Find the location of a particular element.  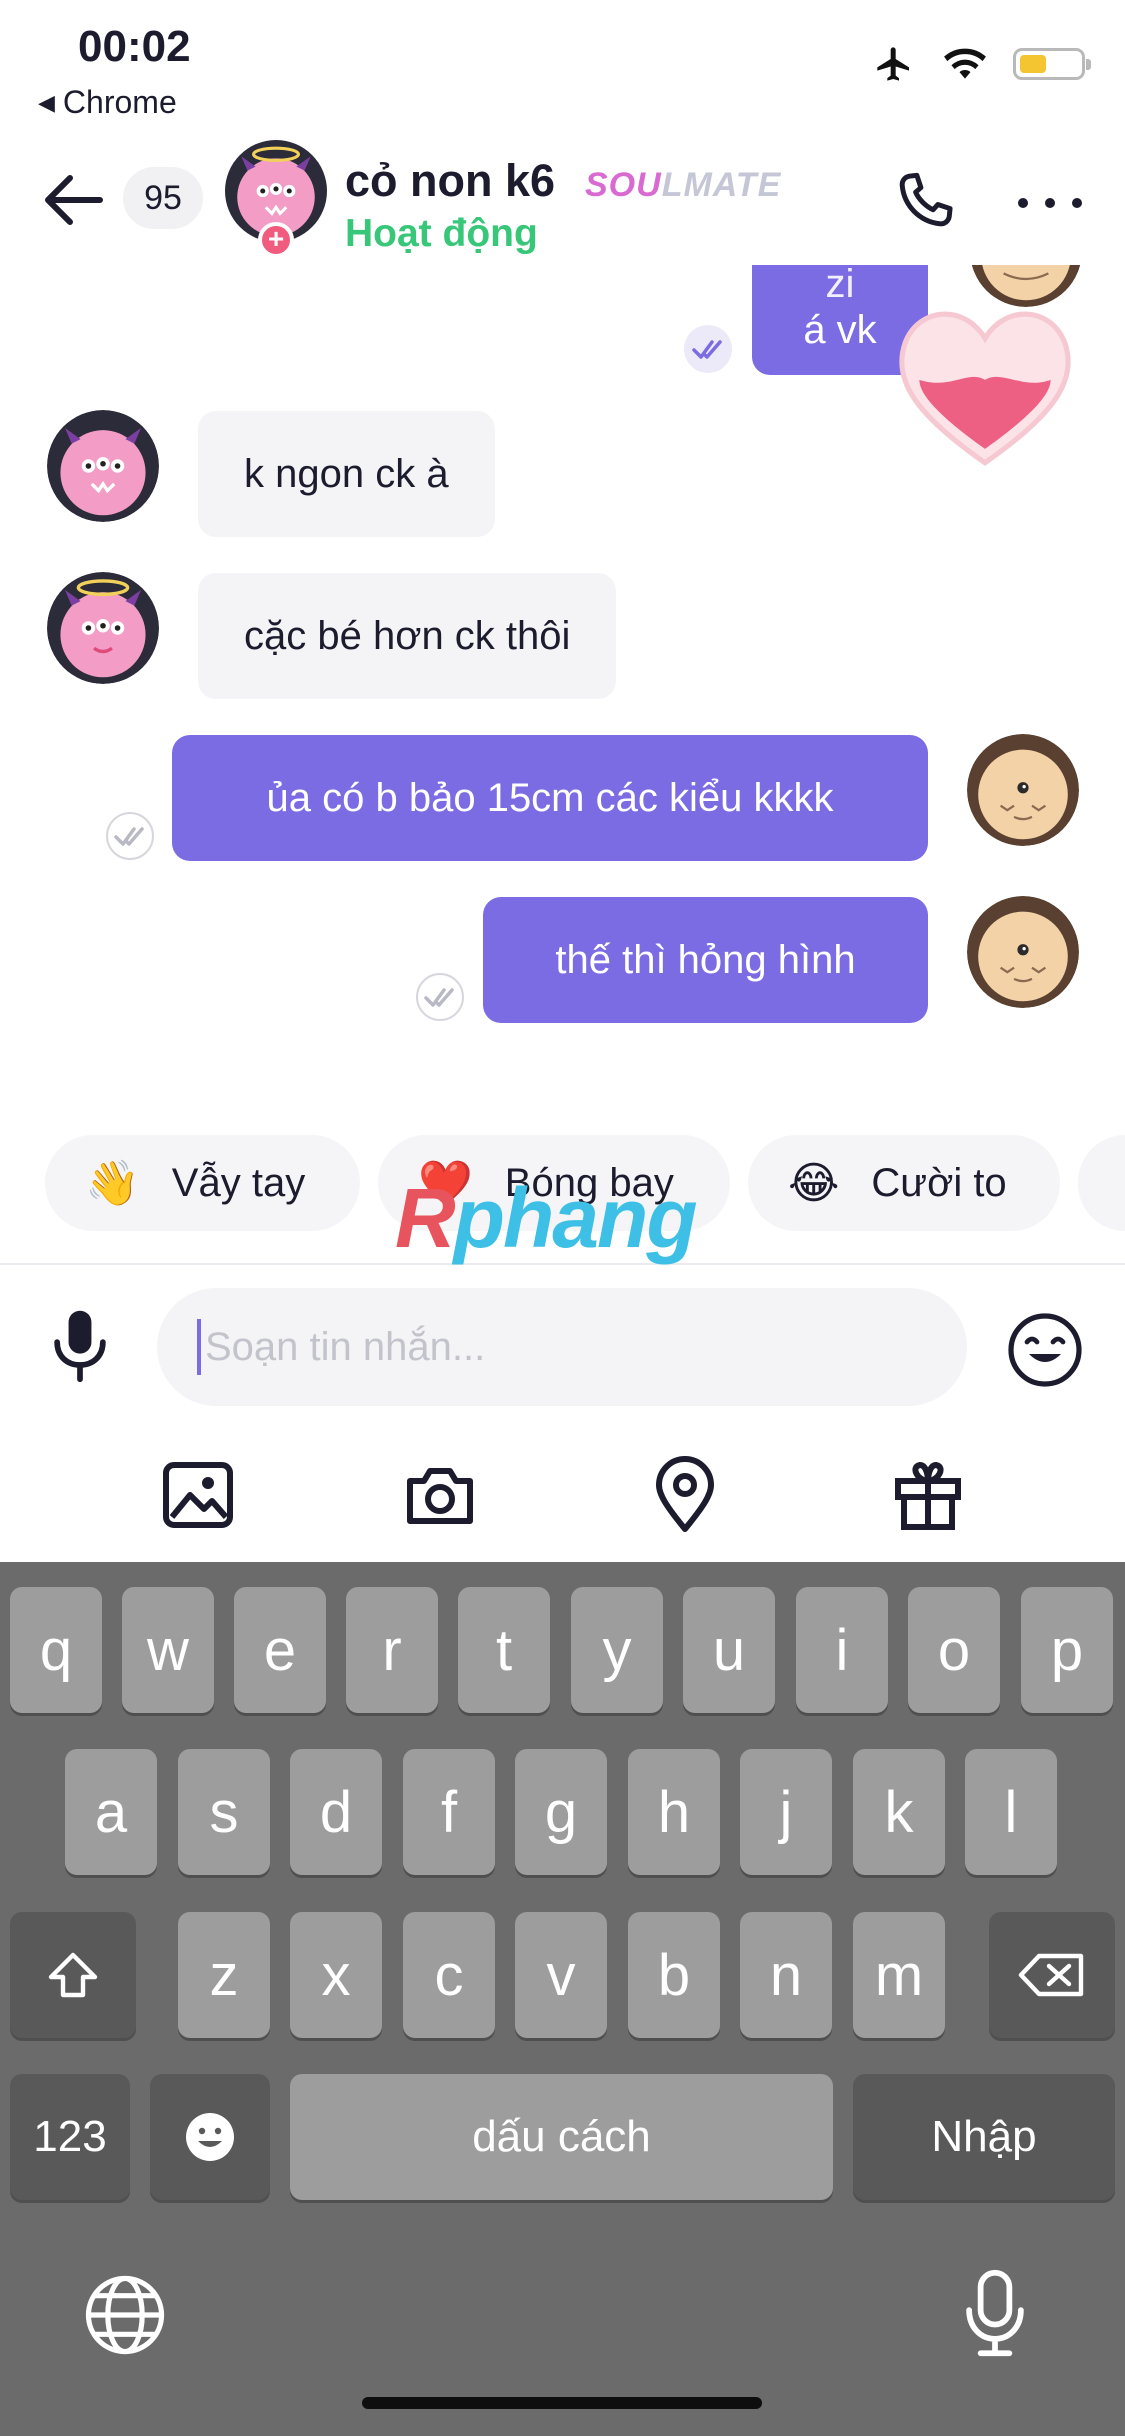

quick-reply-balloon: ❤️ Bóng bay is located at coordinates (554, 1183).